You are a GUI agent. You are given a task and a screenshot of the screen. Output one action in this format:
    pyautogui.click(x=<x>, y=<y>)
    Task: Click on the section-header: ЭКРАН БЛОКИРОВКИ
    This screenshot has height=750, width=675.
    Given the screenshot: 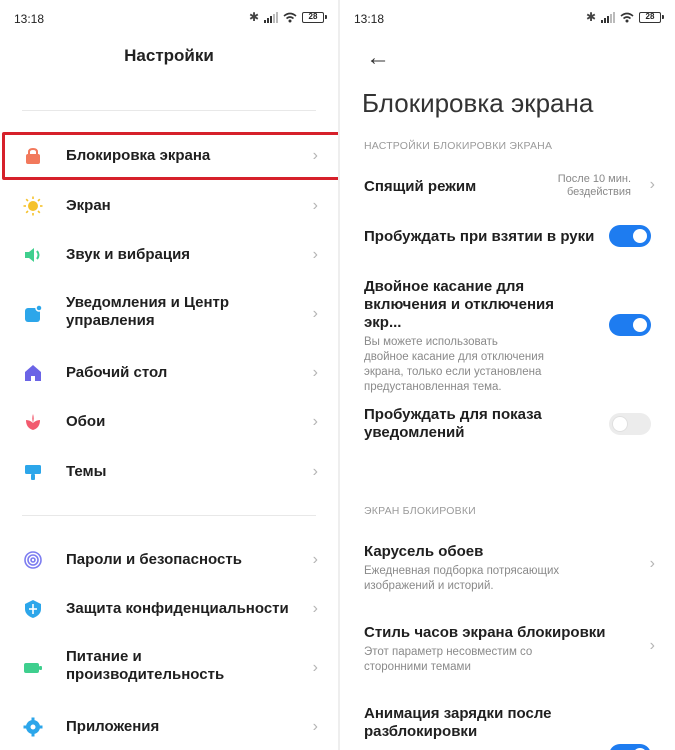 What is the action you would take?
    pyautogui.click(x=420, y=511)
    